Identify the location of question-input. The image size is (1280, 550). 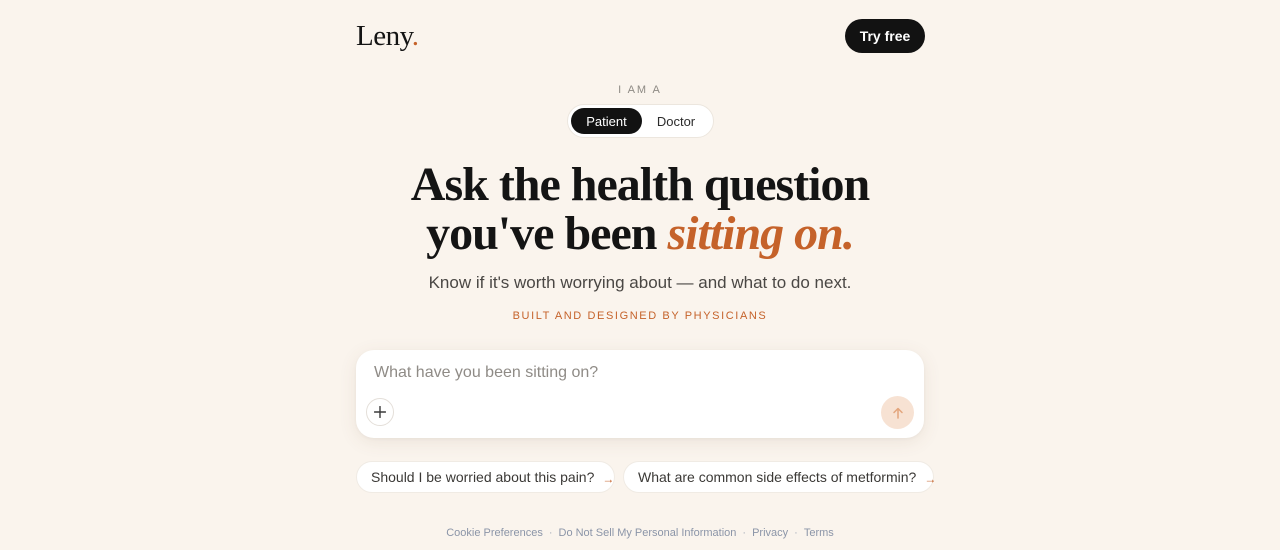
(634, 373).